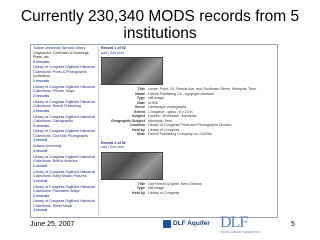 Image resolution: width=320 pixels, height=240 pixels. Describe the element at coordinates (188, 193) in the screenshot. I see `record-field-row: Held by Library of Congress` at that location.